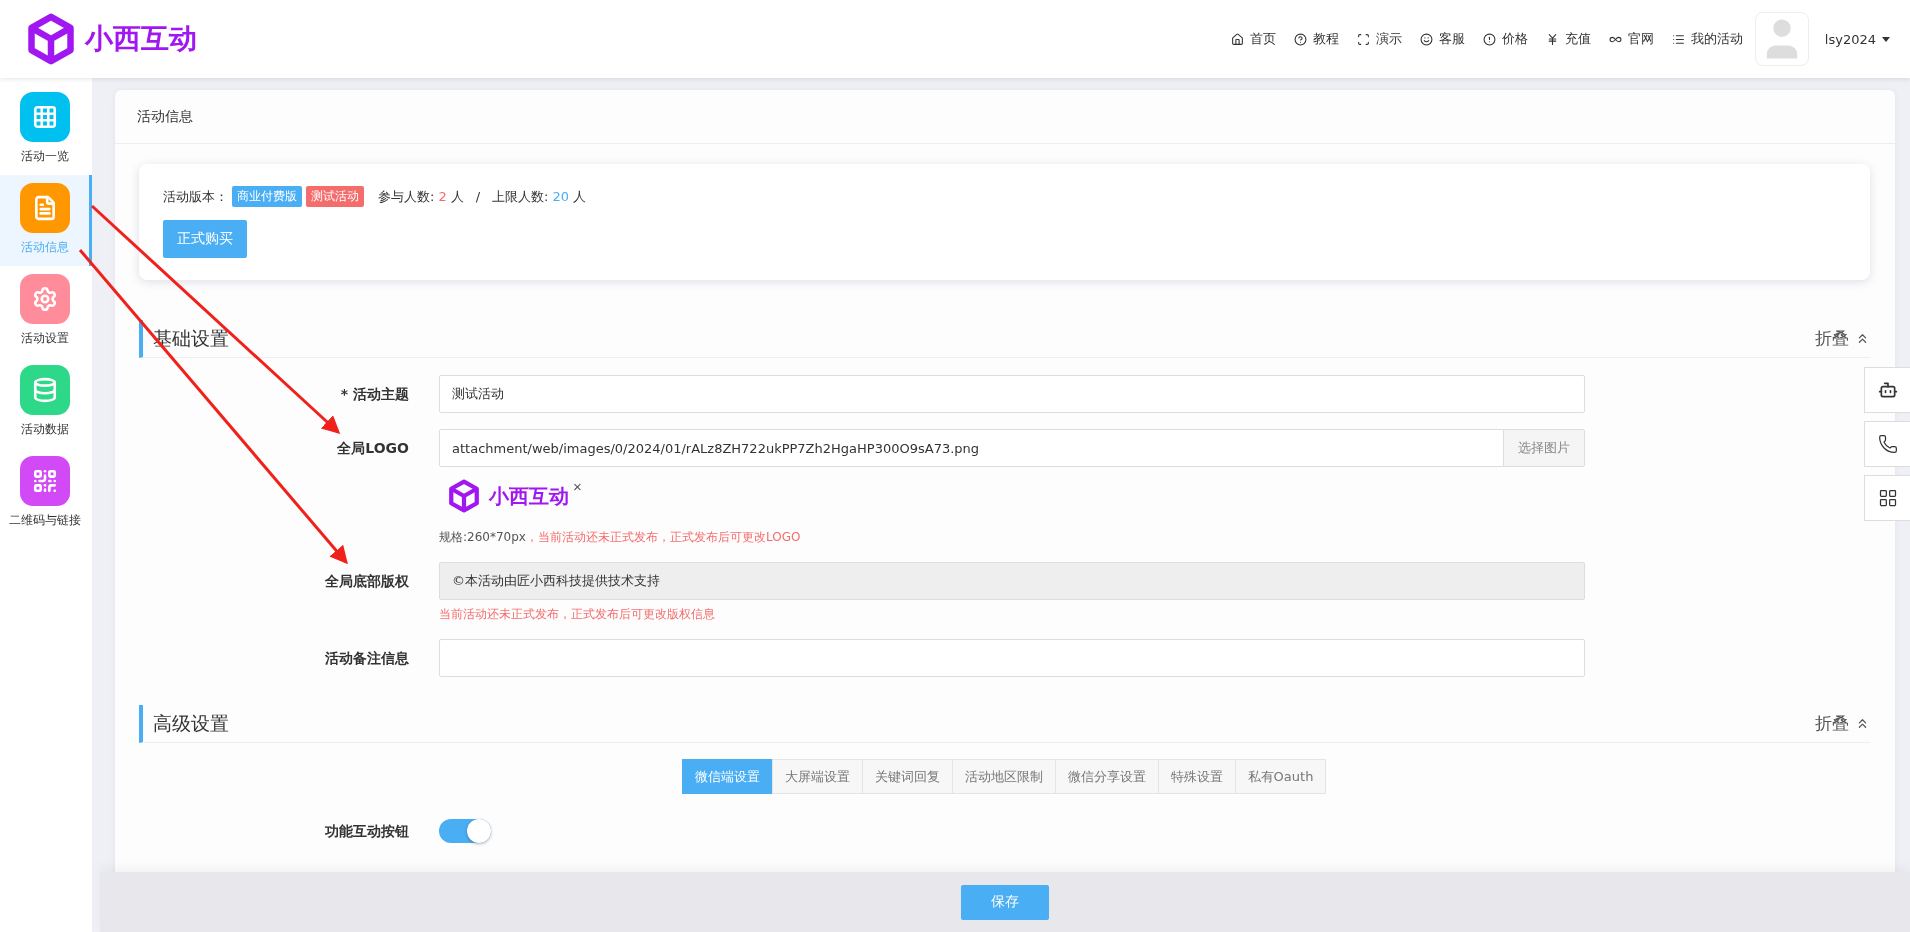  I want to click on copyright-field: ©本活动由匠小西科技提供技术支持, so click(1012, 581).